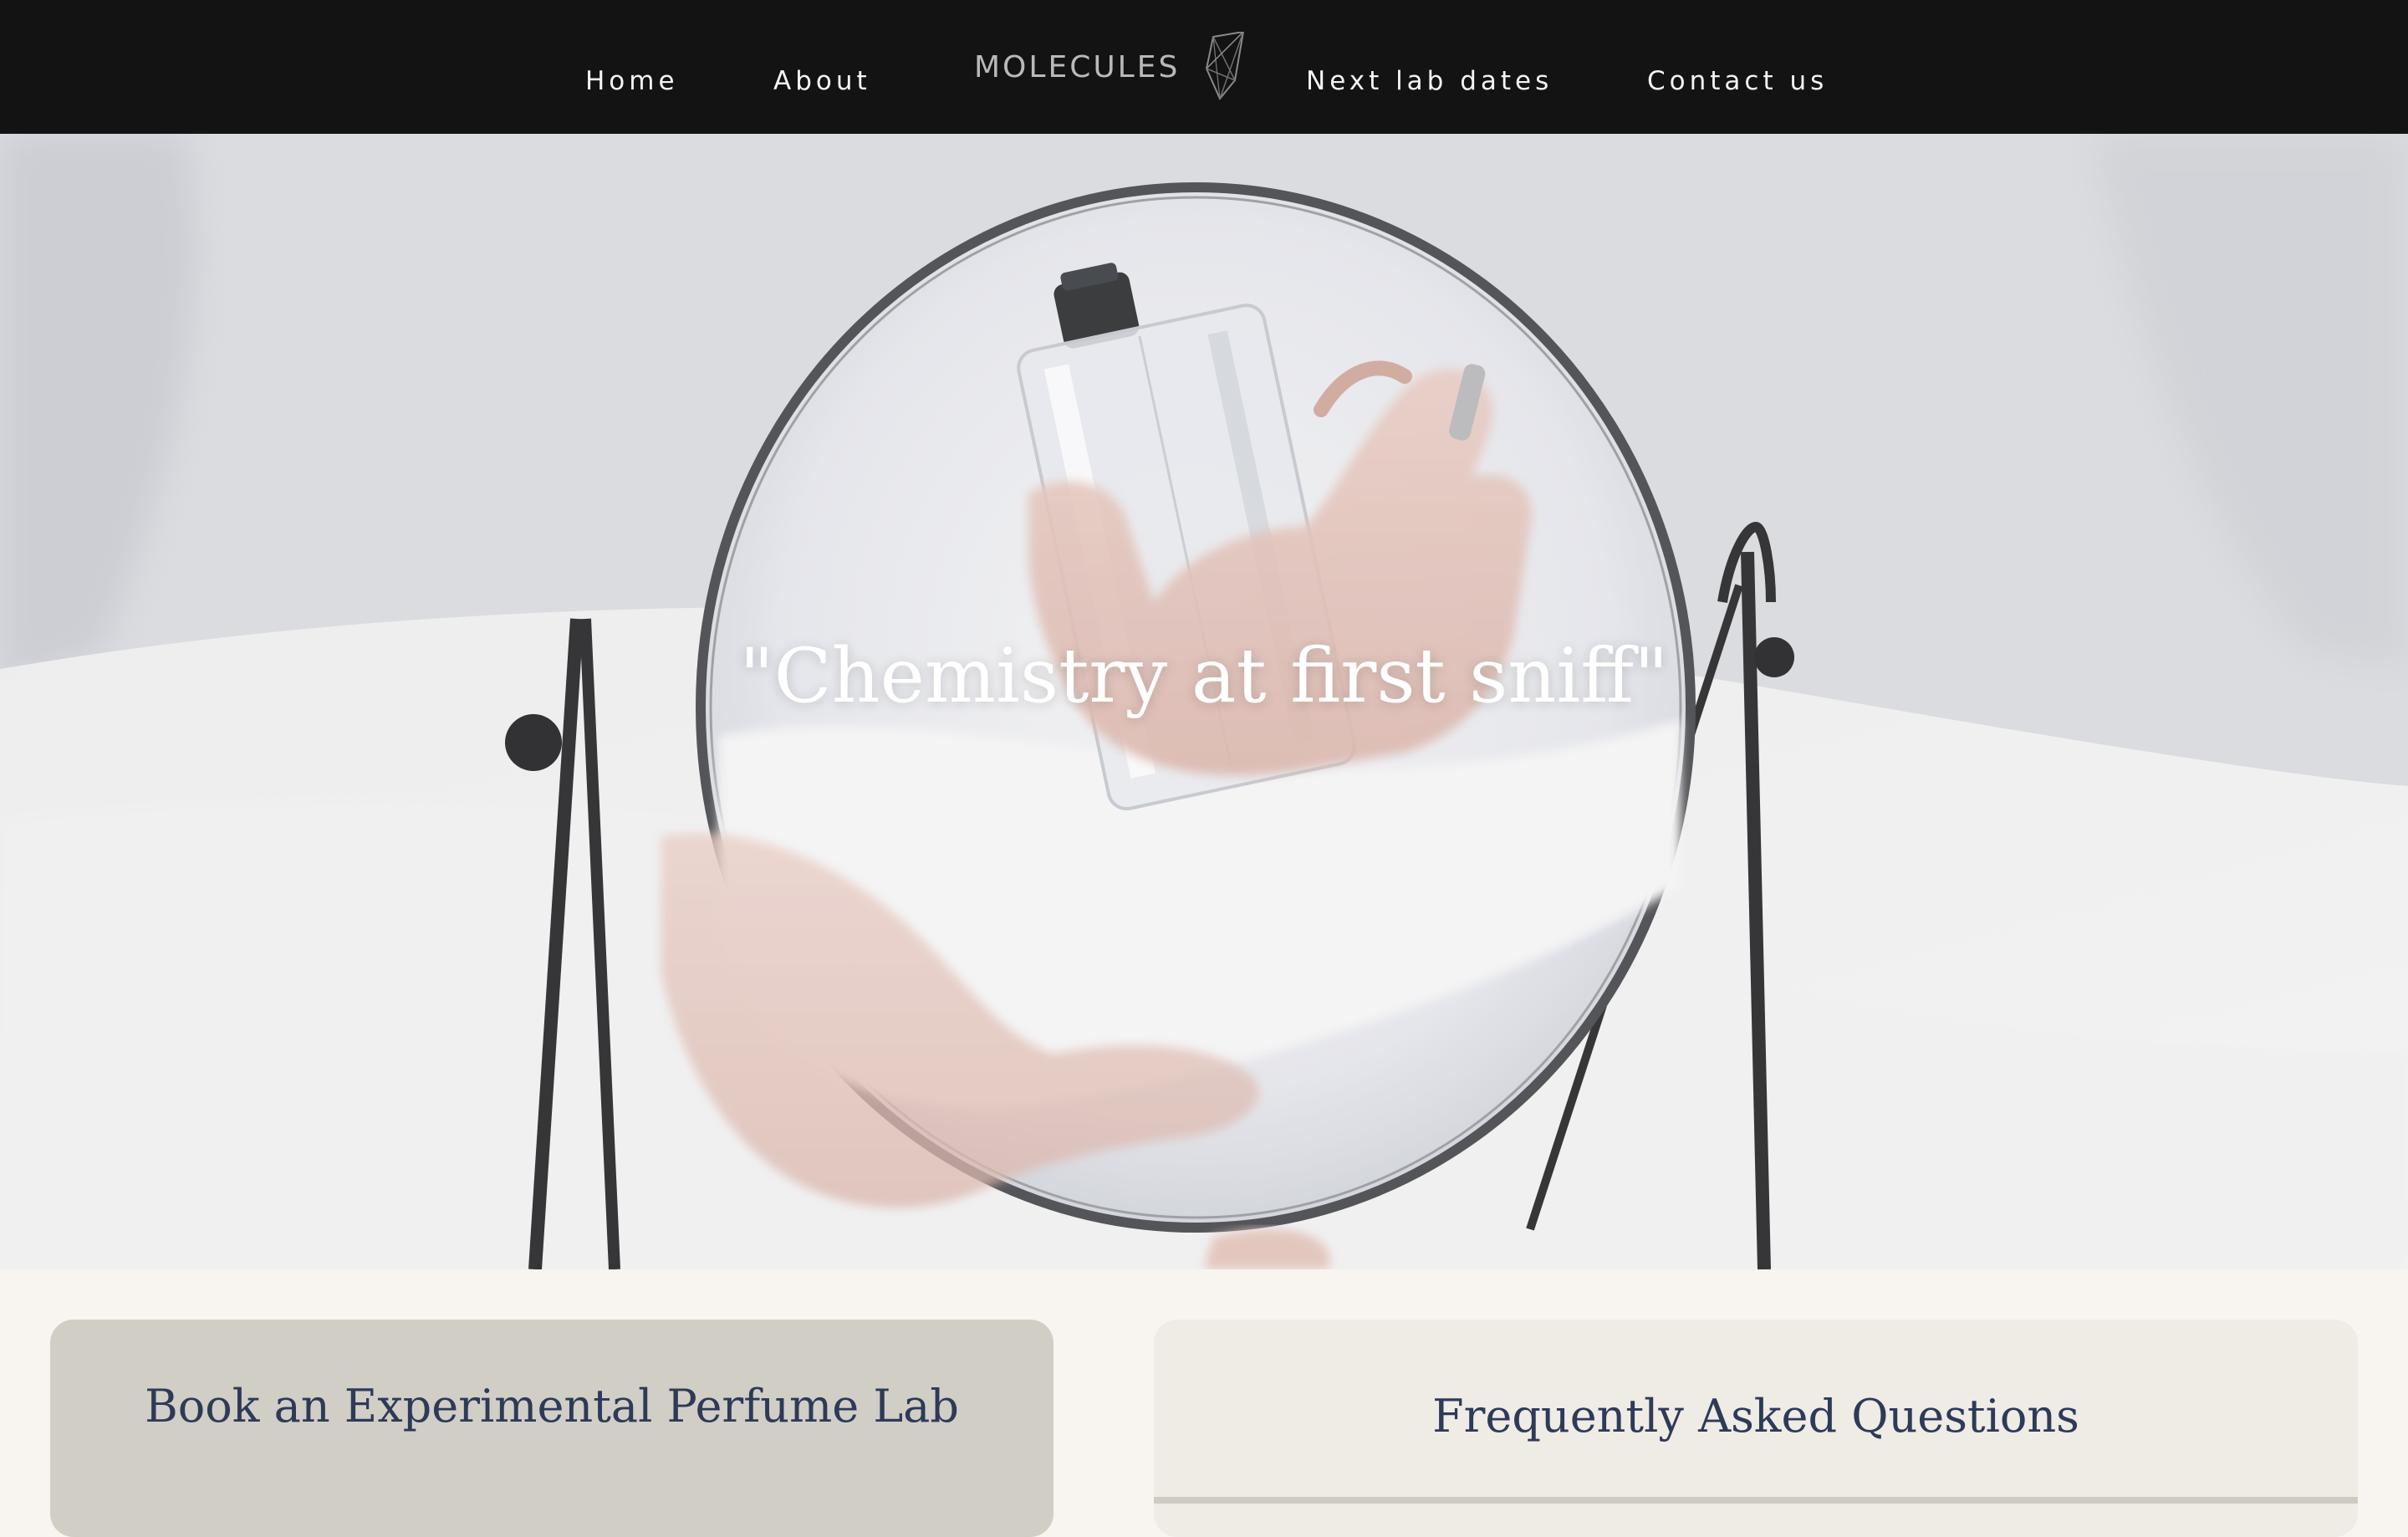  I want to click on faq-card: Frequently Asked Questions, so click(1756, 1428).